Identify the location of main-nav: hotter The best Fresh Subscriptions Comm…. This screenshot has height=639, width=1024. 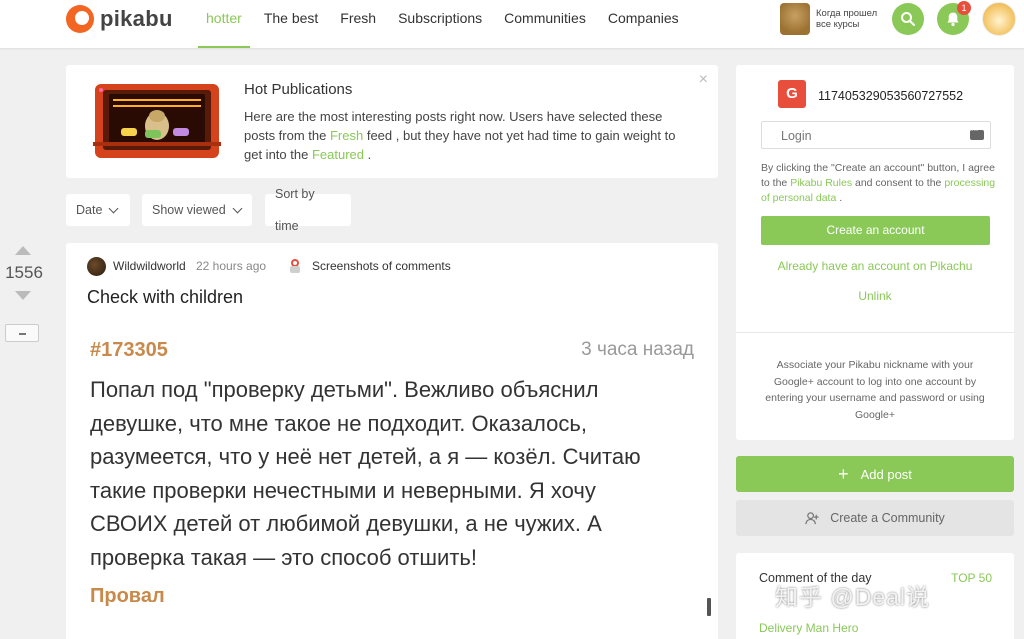
(445, 24).